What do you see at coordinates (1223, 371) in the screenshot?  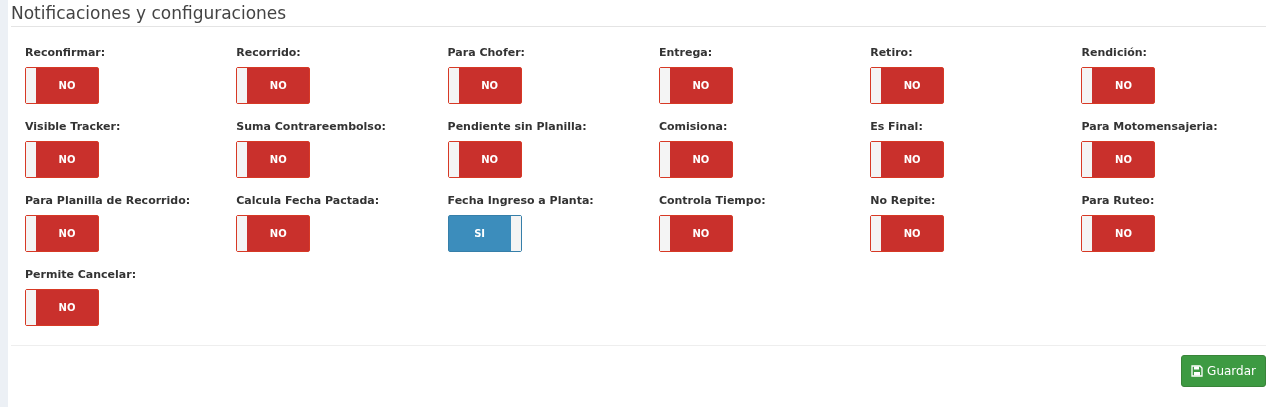 I see `save-button: Guardar` at bounding box center [1223, 371].